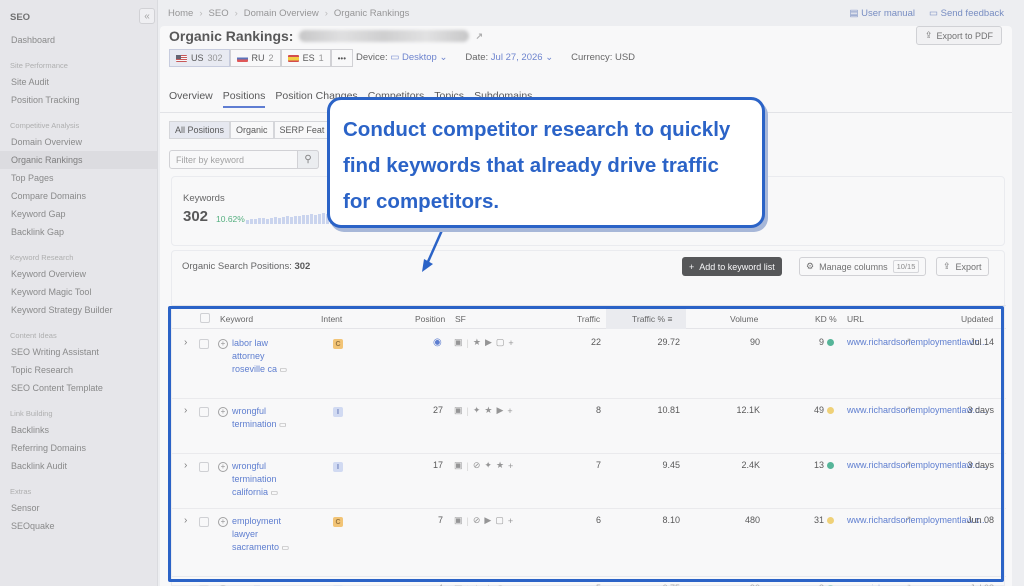  I want to click on col-traffic: Traffic, so click(588, 319).